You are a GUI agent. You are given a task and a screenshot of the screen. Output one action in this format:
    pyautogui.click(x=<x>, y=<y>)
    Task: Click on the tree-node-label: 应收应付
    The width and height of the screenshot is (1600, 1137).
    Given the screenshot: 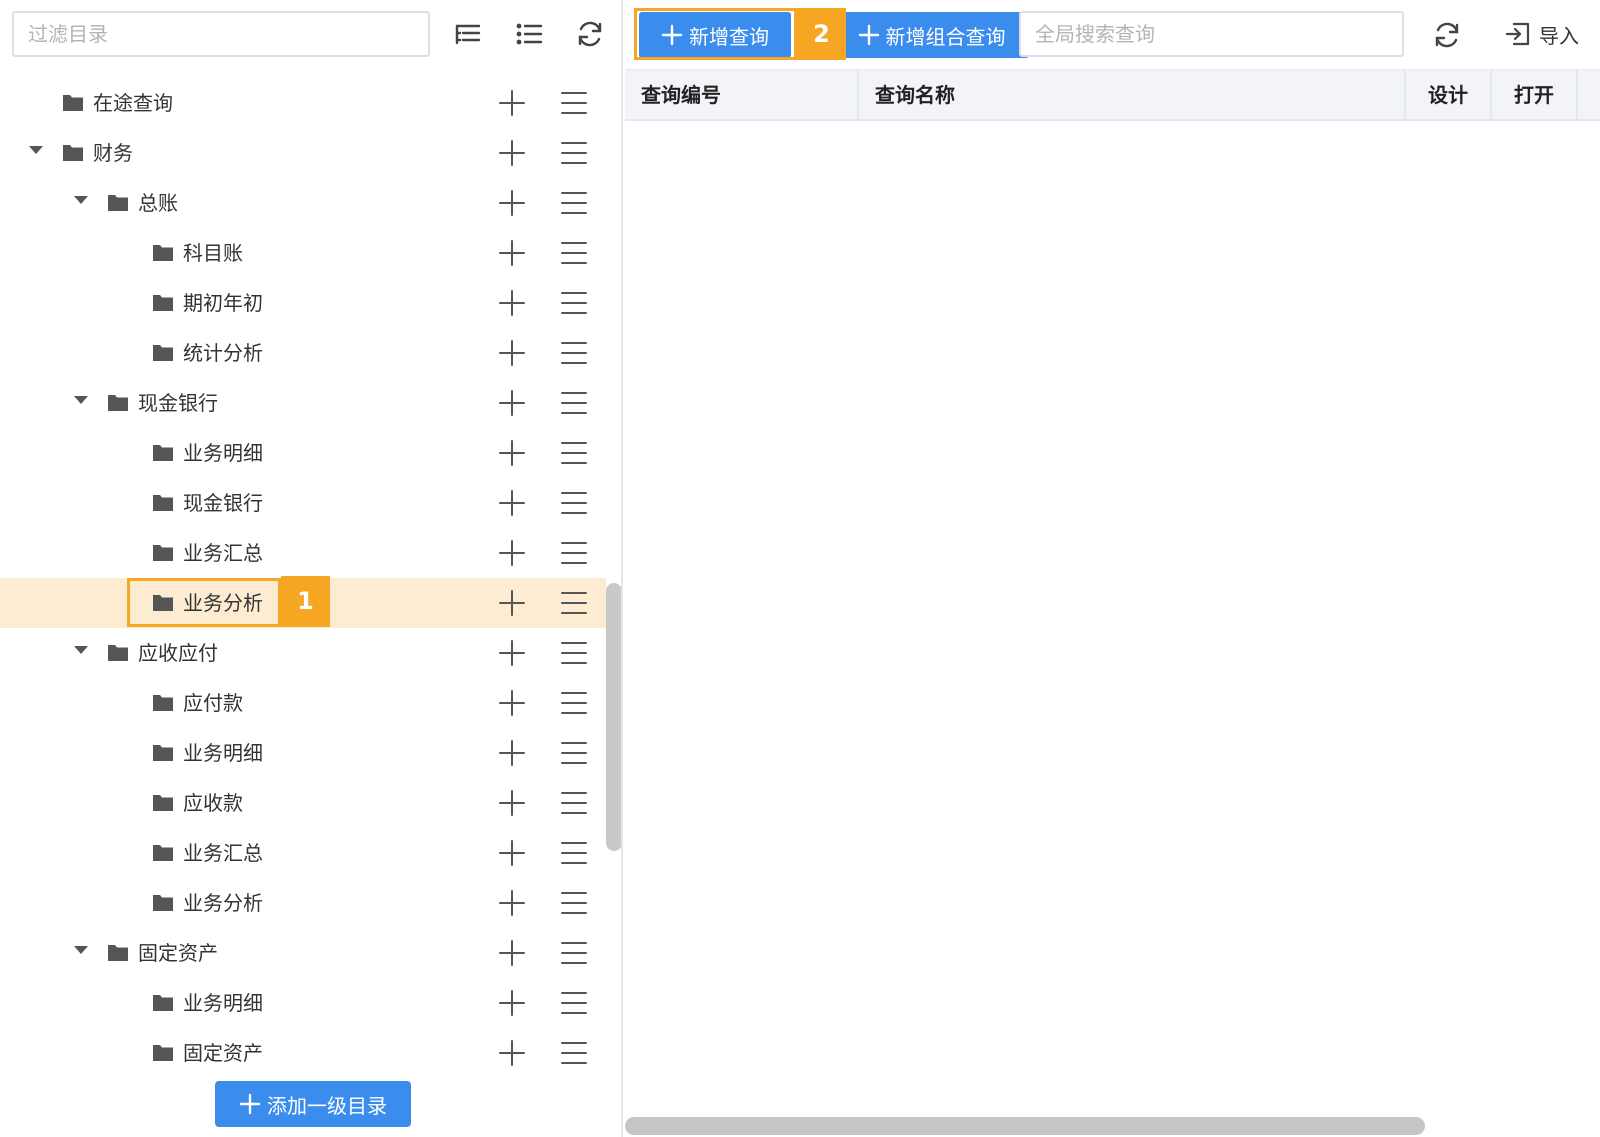 What is the action you would take?
    pyautogui.click(x=178, y=653)
    